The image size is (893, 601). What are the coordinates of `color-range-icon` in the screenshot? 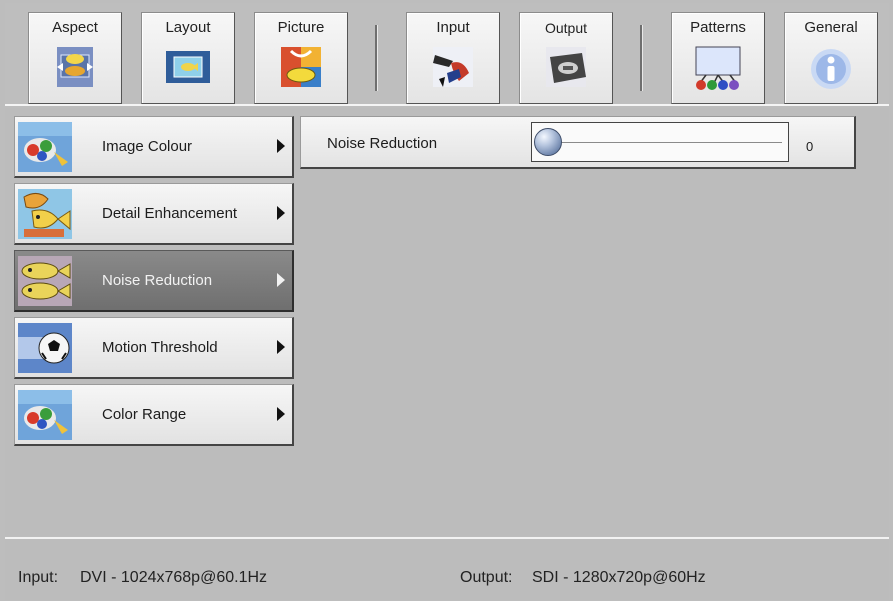 It's located at (45, 415).